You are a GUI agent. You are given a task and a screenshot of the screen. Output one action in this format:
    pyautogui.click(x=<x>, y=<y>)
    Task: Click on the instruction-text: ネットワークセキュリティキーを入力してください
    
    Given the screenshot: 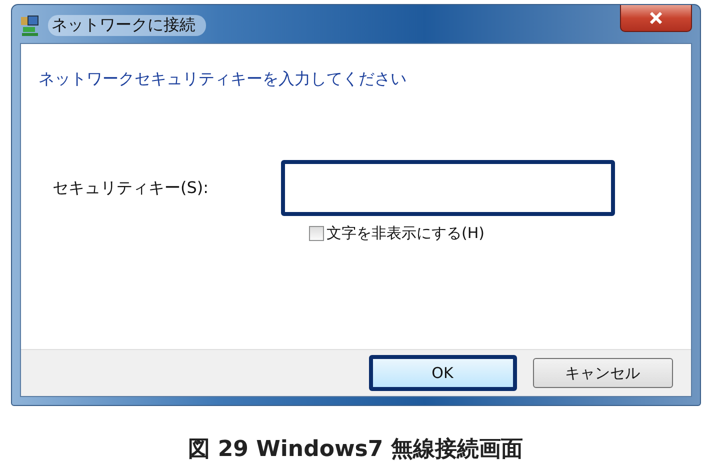 What is the action you would take?
    pyautogui.click(x=223, y=79)
    